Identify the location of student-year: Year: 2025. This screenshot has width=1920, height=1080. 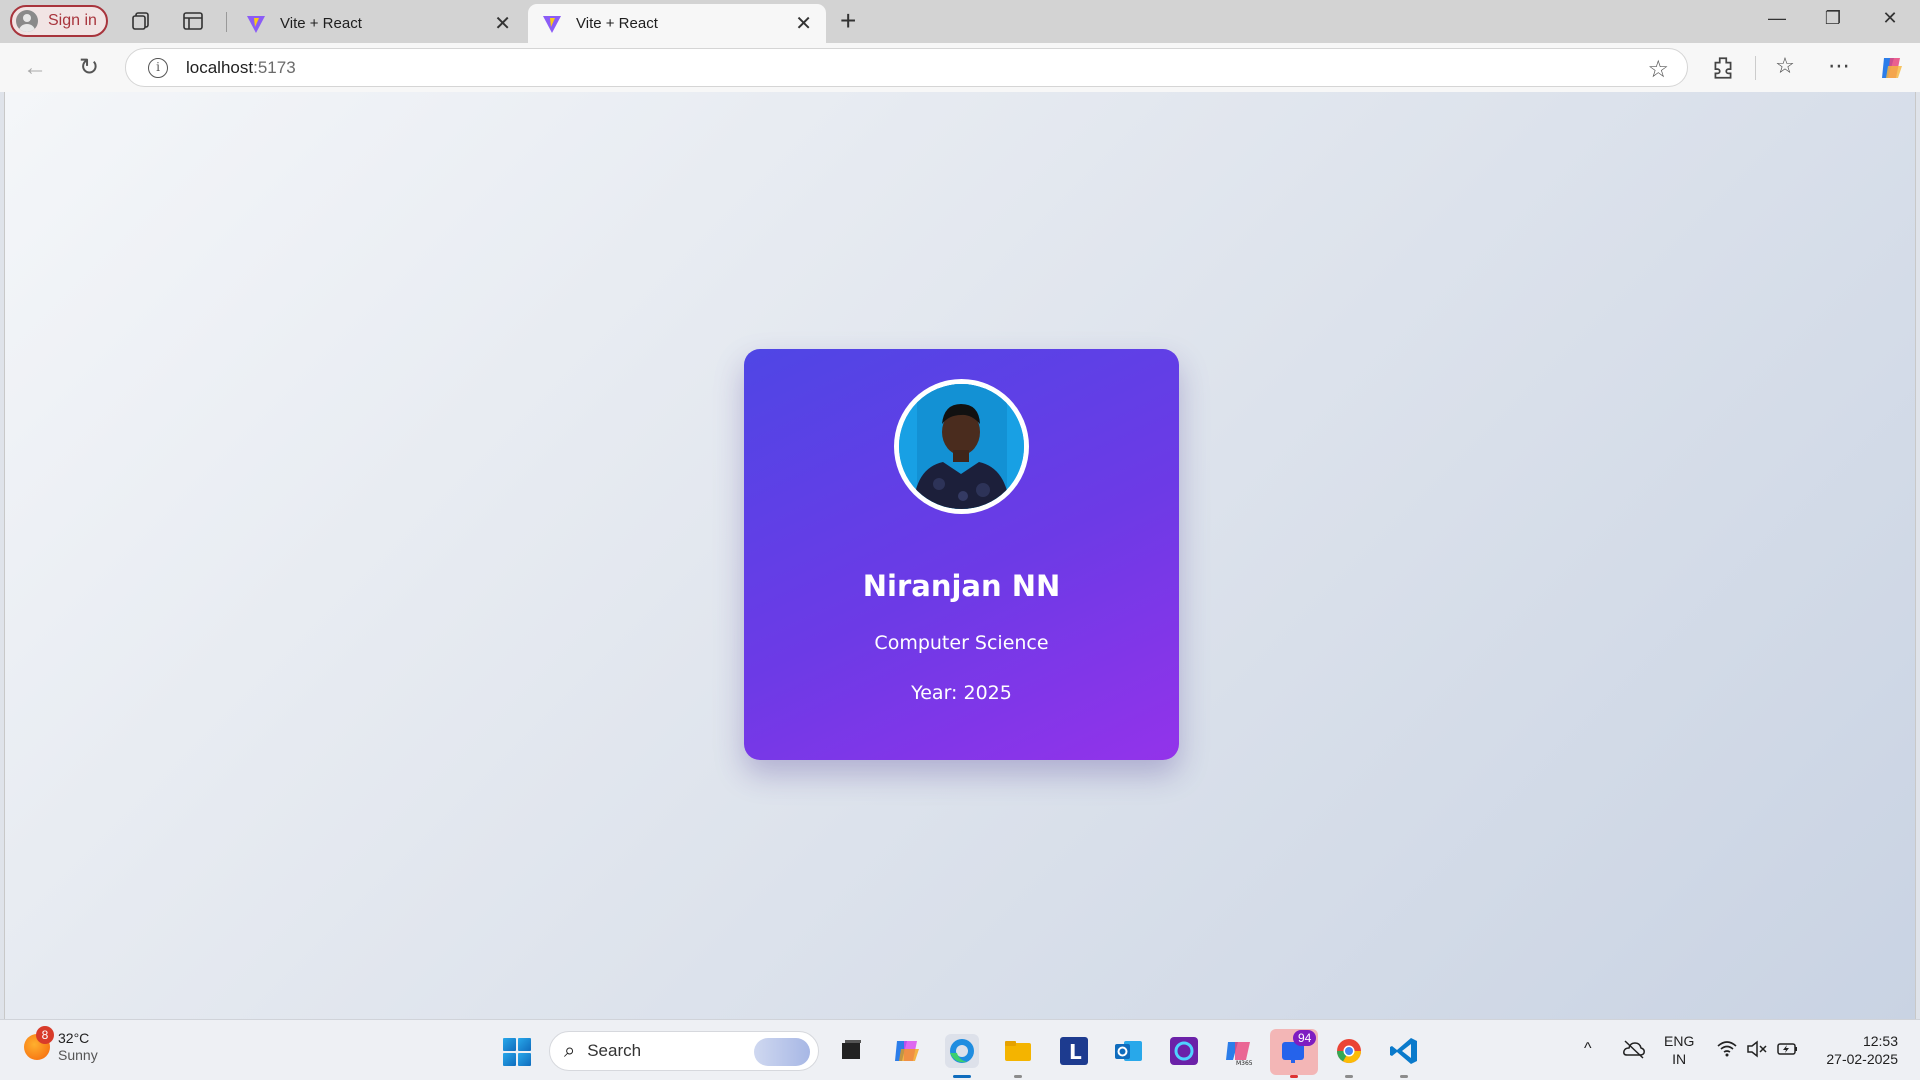
(961, 693).